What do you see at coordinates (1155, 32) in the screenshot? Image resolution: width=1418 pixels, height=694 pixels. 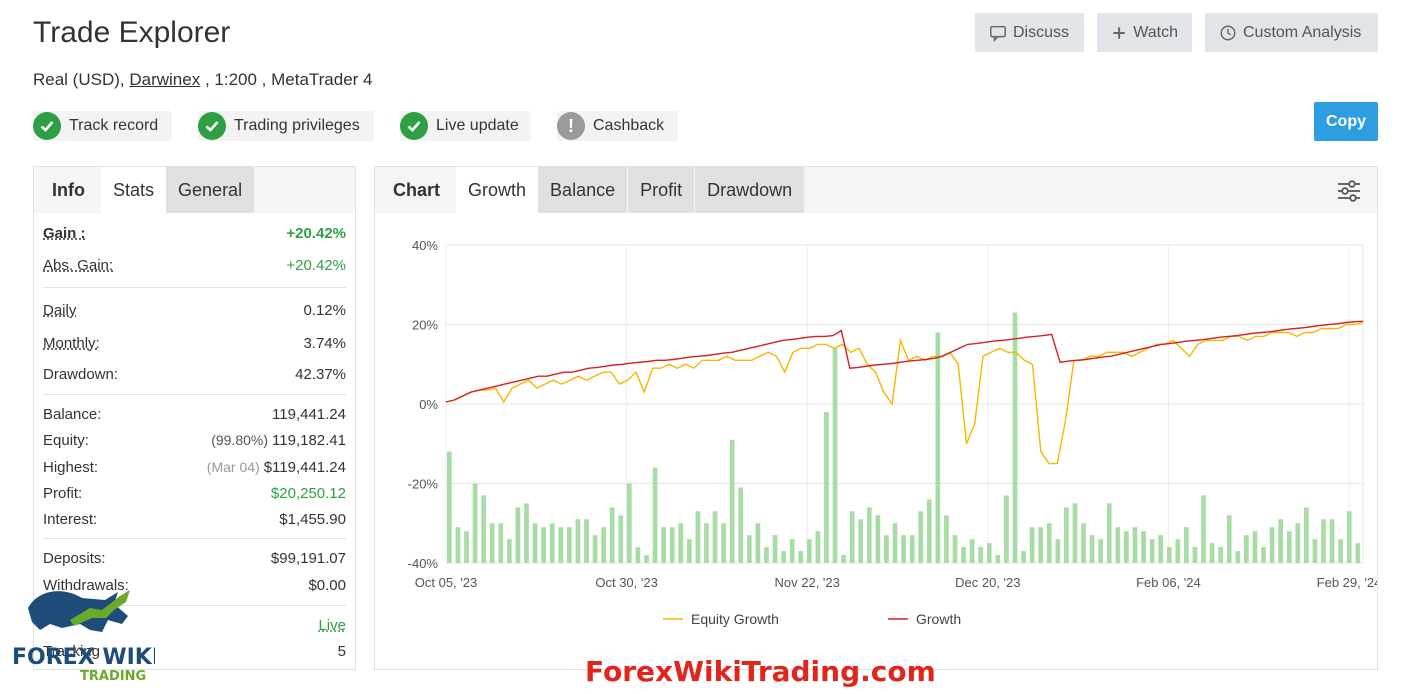 I see `watch-label: Watch` at bounding box center [1155, 32].